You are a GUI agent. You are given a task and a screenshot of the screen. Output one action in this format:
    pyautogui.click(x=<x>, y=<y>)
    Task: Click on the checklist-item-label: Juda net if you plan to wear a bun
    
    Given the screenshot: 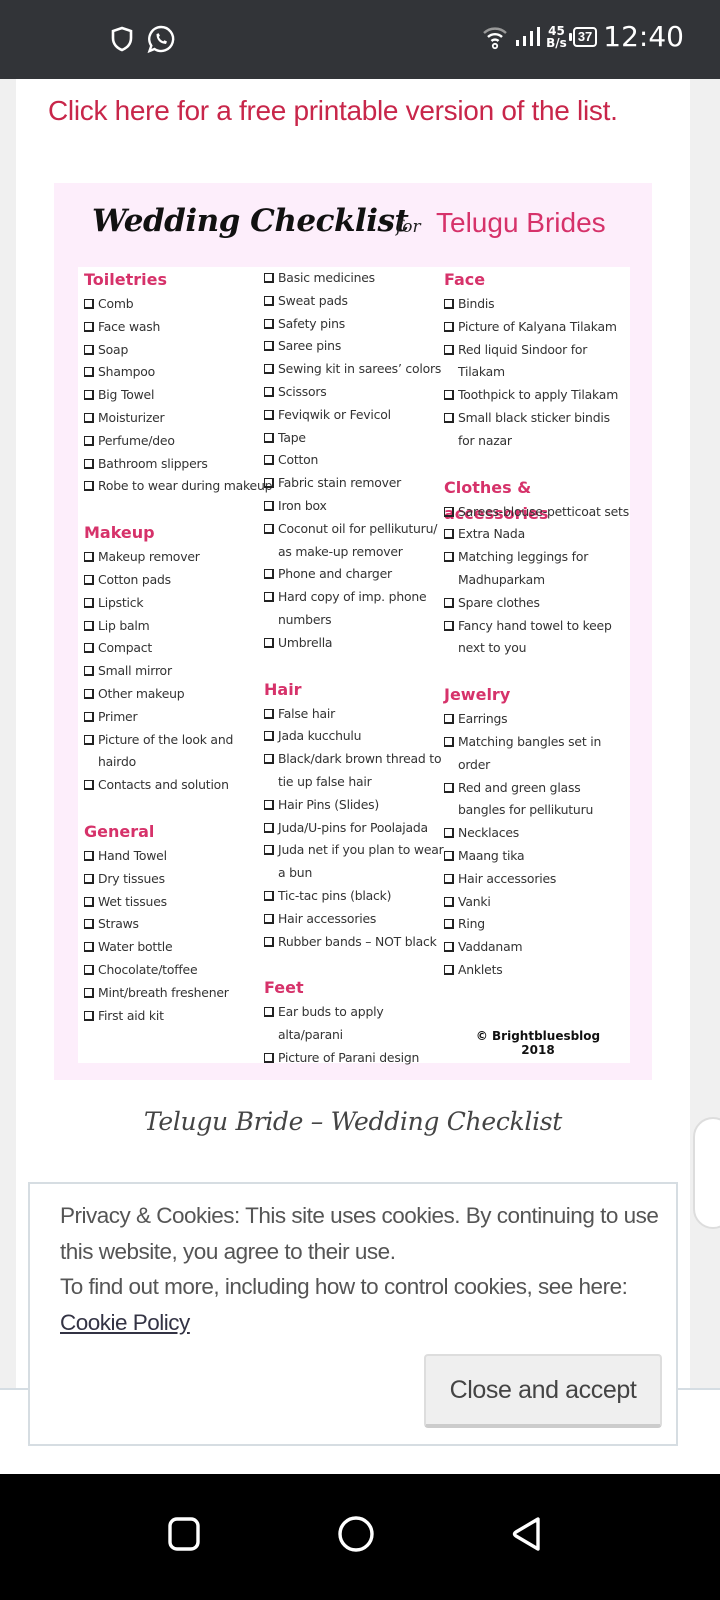 What is the action you would take?
    pyautogui.click(x=361, y=861)
    